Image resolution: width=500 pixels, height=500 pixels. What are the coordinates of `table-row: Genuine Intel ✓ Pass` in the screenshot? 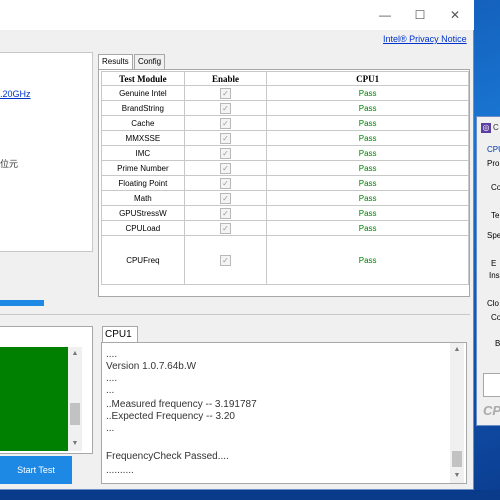 It's located at (285, 93).